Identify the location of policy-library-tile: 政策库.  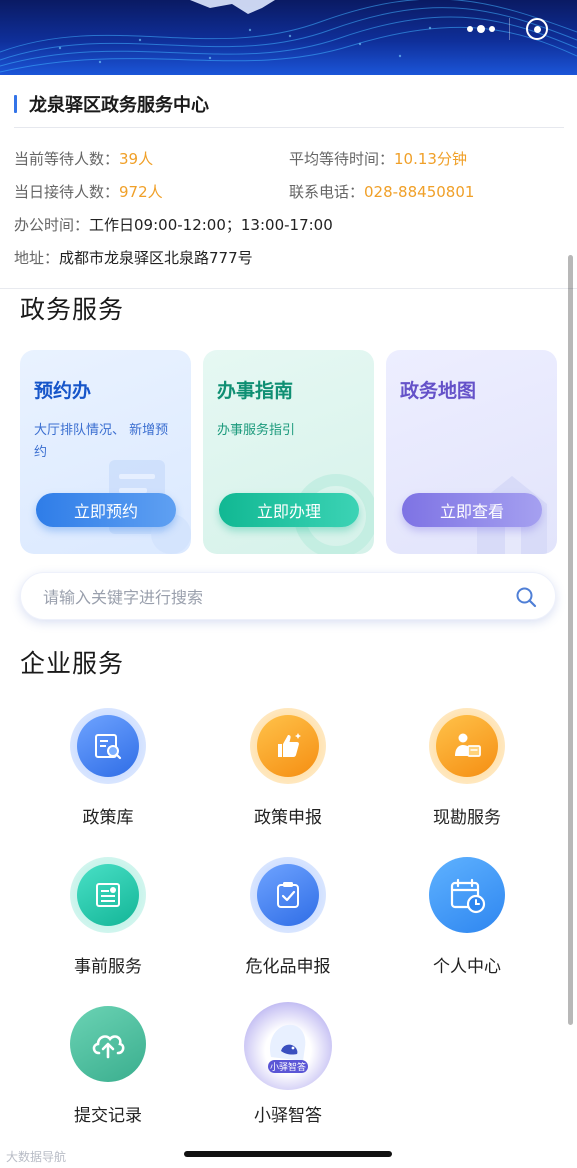
(108, 773).